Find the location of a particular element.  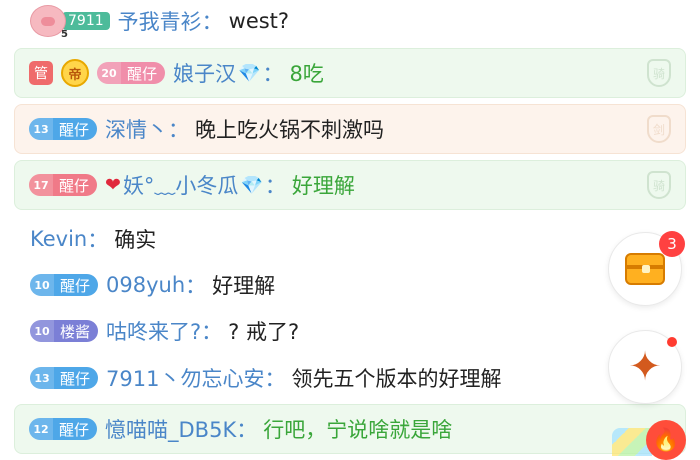

fire-button: 🔥 is located at coordinates (666, 440).